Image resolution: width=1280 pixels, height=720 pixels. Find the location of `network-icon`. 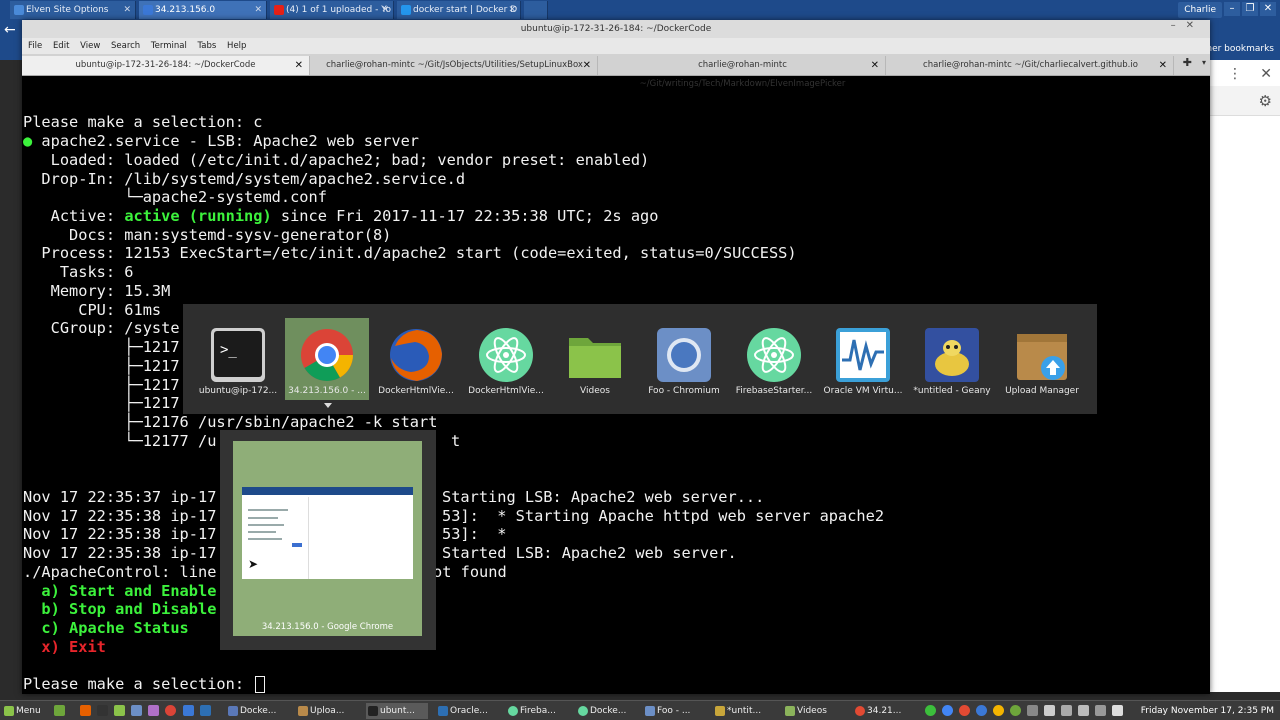

network-icon is located at coordinates (1032, 710).